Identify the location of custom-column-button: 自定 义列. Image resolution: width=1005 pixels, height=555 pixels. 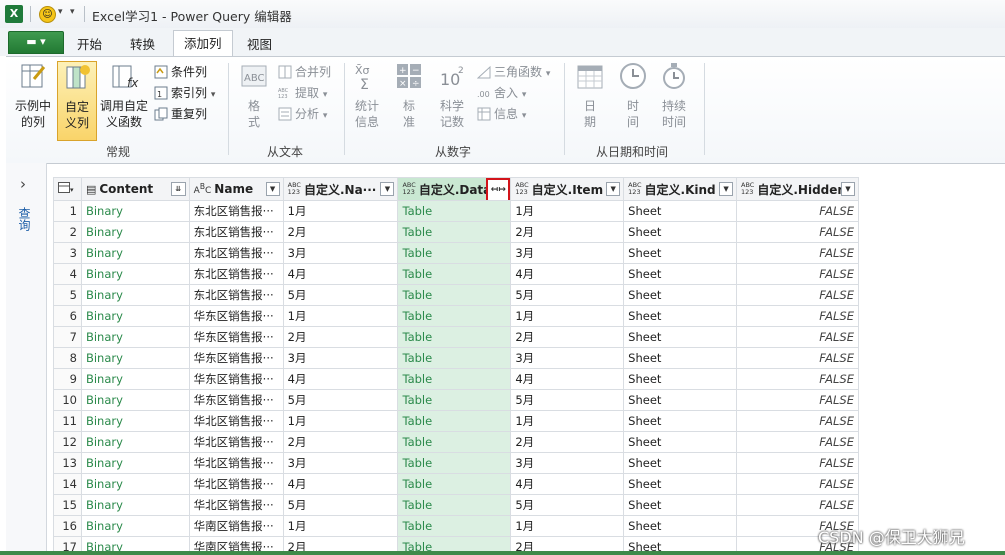
(77, 101).